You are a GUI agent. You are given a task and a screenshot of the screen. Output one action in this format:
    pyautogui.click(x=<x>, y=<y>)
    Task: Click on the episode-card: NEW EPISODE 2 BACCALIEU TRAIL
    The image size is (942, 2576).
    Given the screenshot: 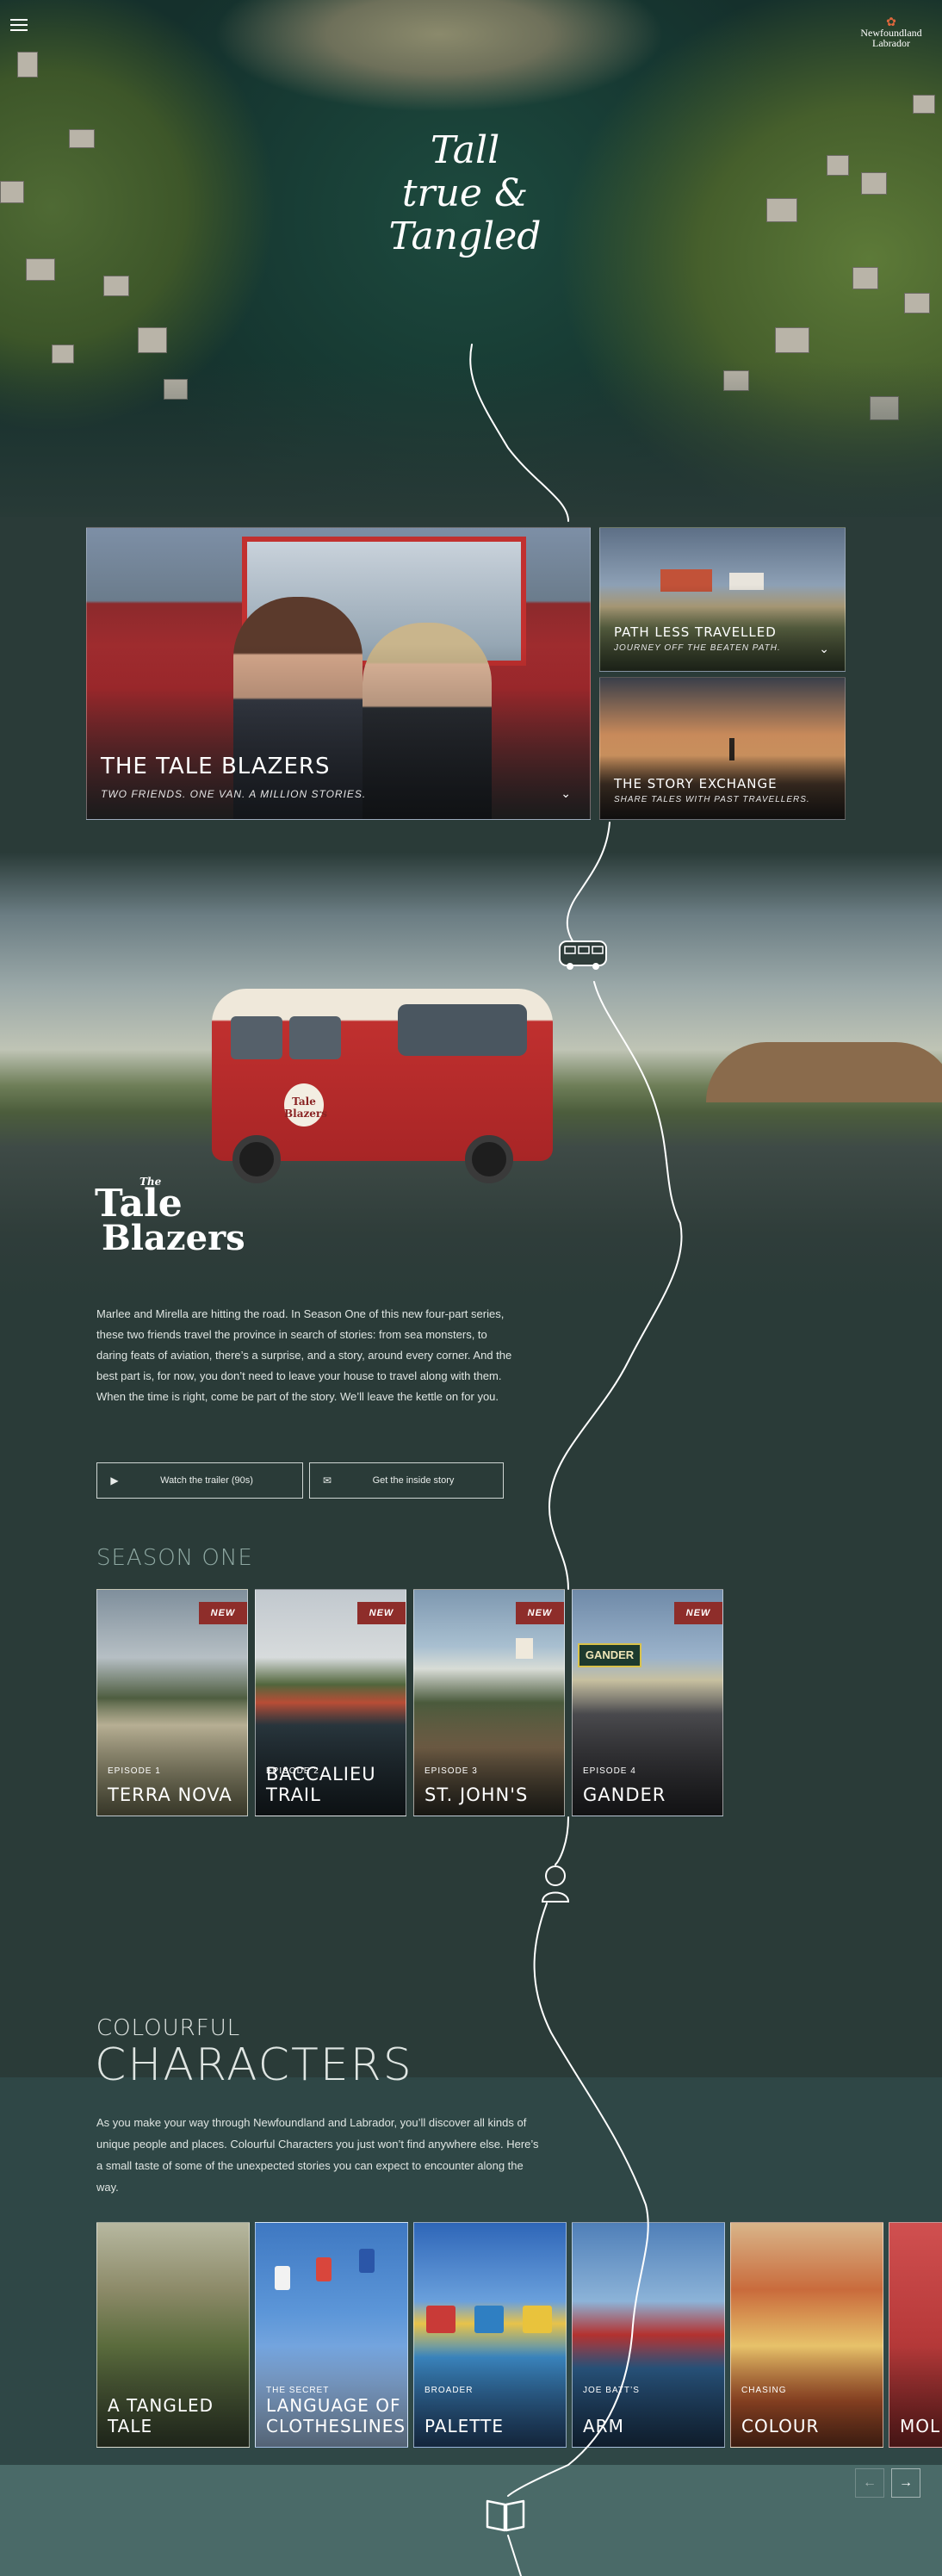 What is the action you would take?
    pyautogui.click(x=330, y=1703)
    